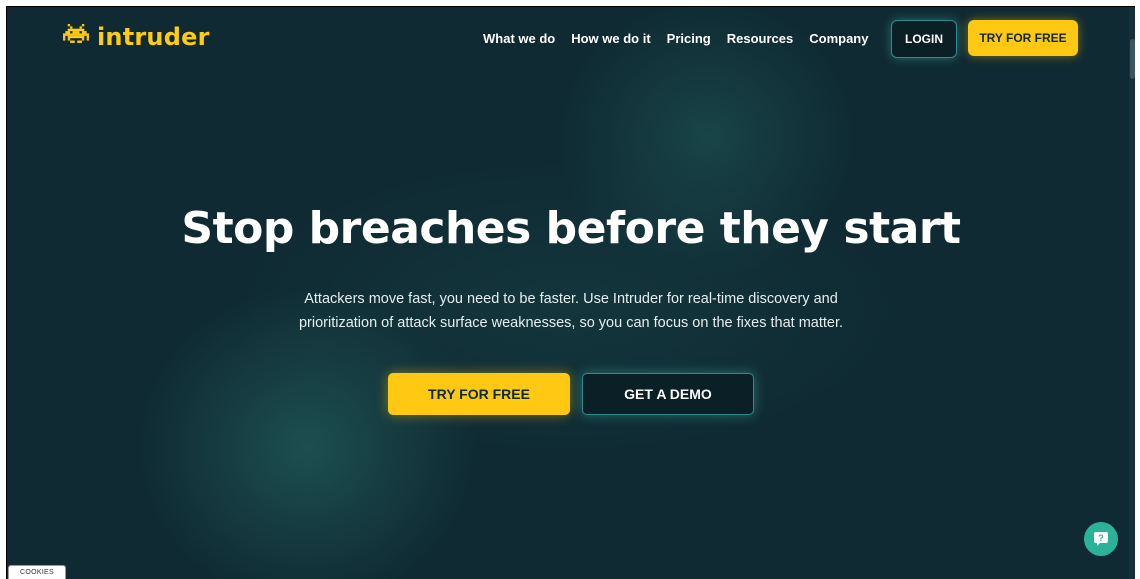 The width and height of the screenshot is (1140, 579). Describe the element at coordinates (924, 39) in the screenshot. I see `login-button: LOGIN` at that location.